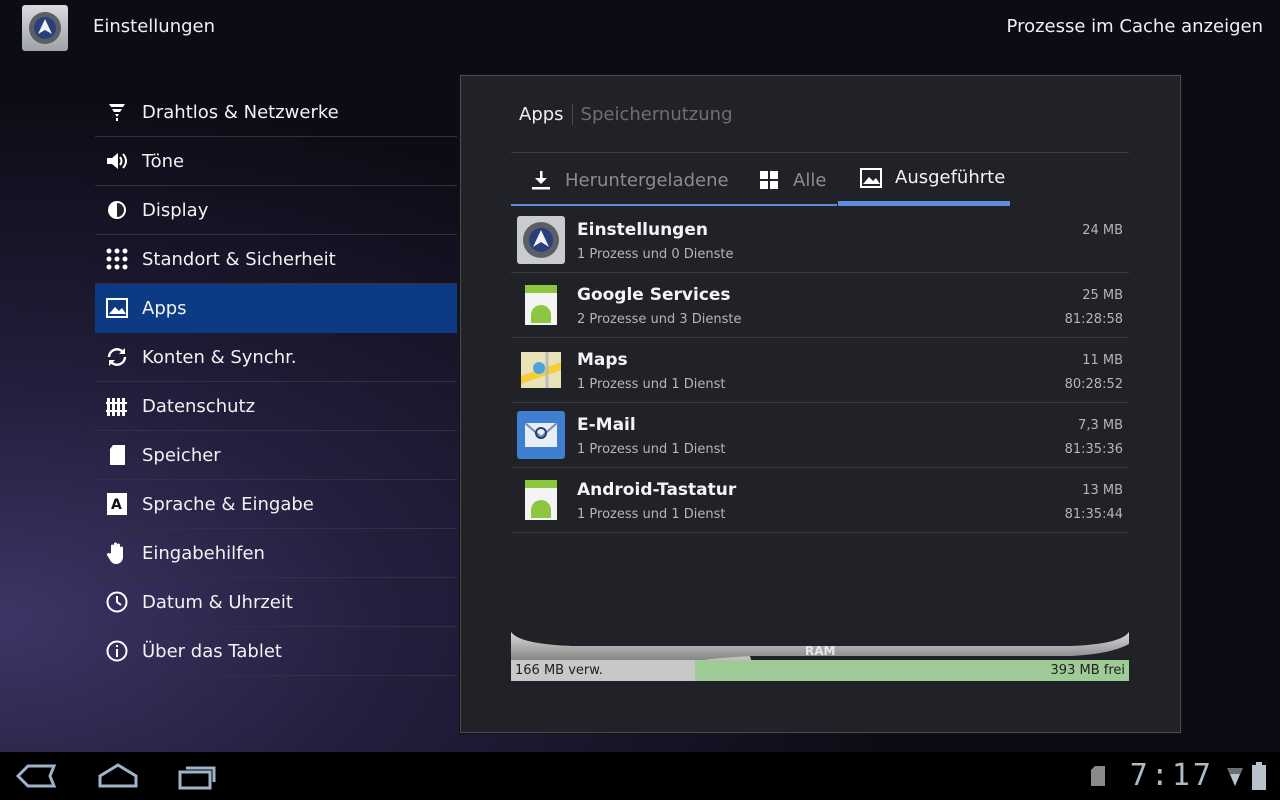  Describe the element at coordinates (117, 161) in the screenshot. I see `speaker-icon` at that location.